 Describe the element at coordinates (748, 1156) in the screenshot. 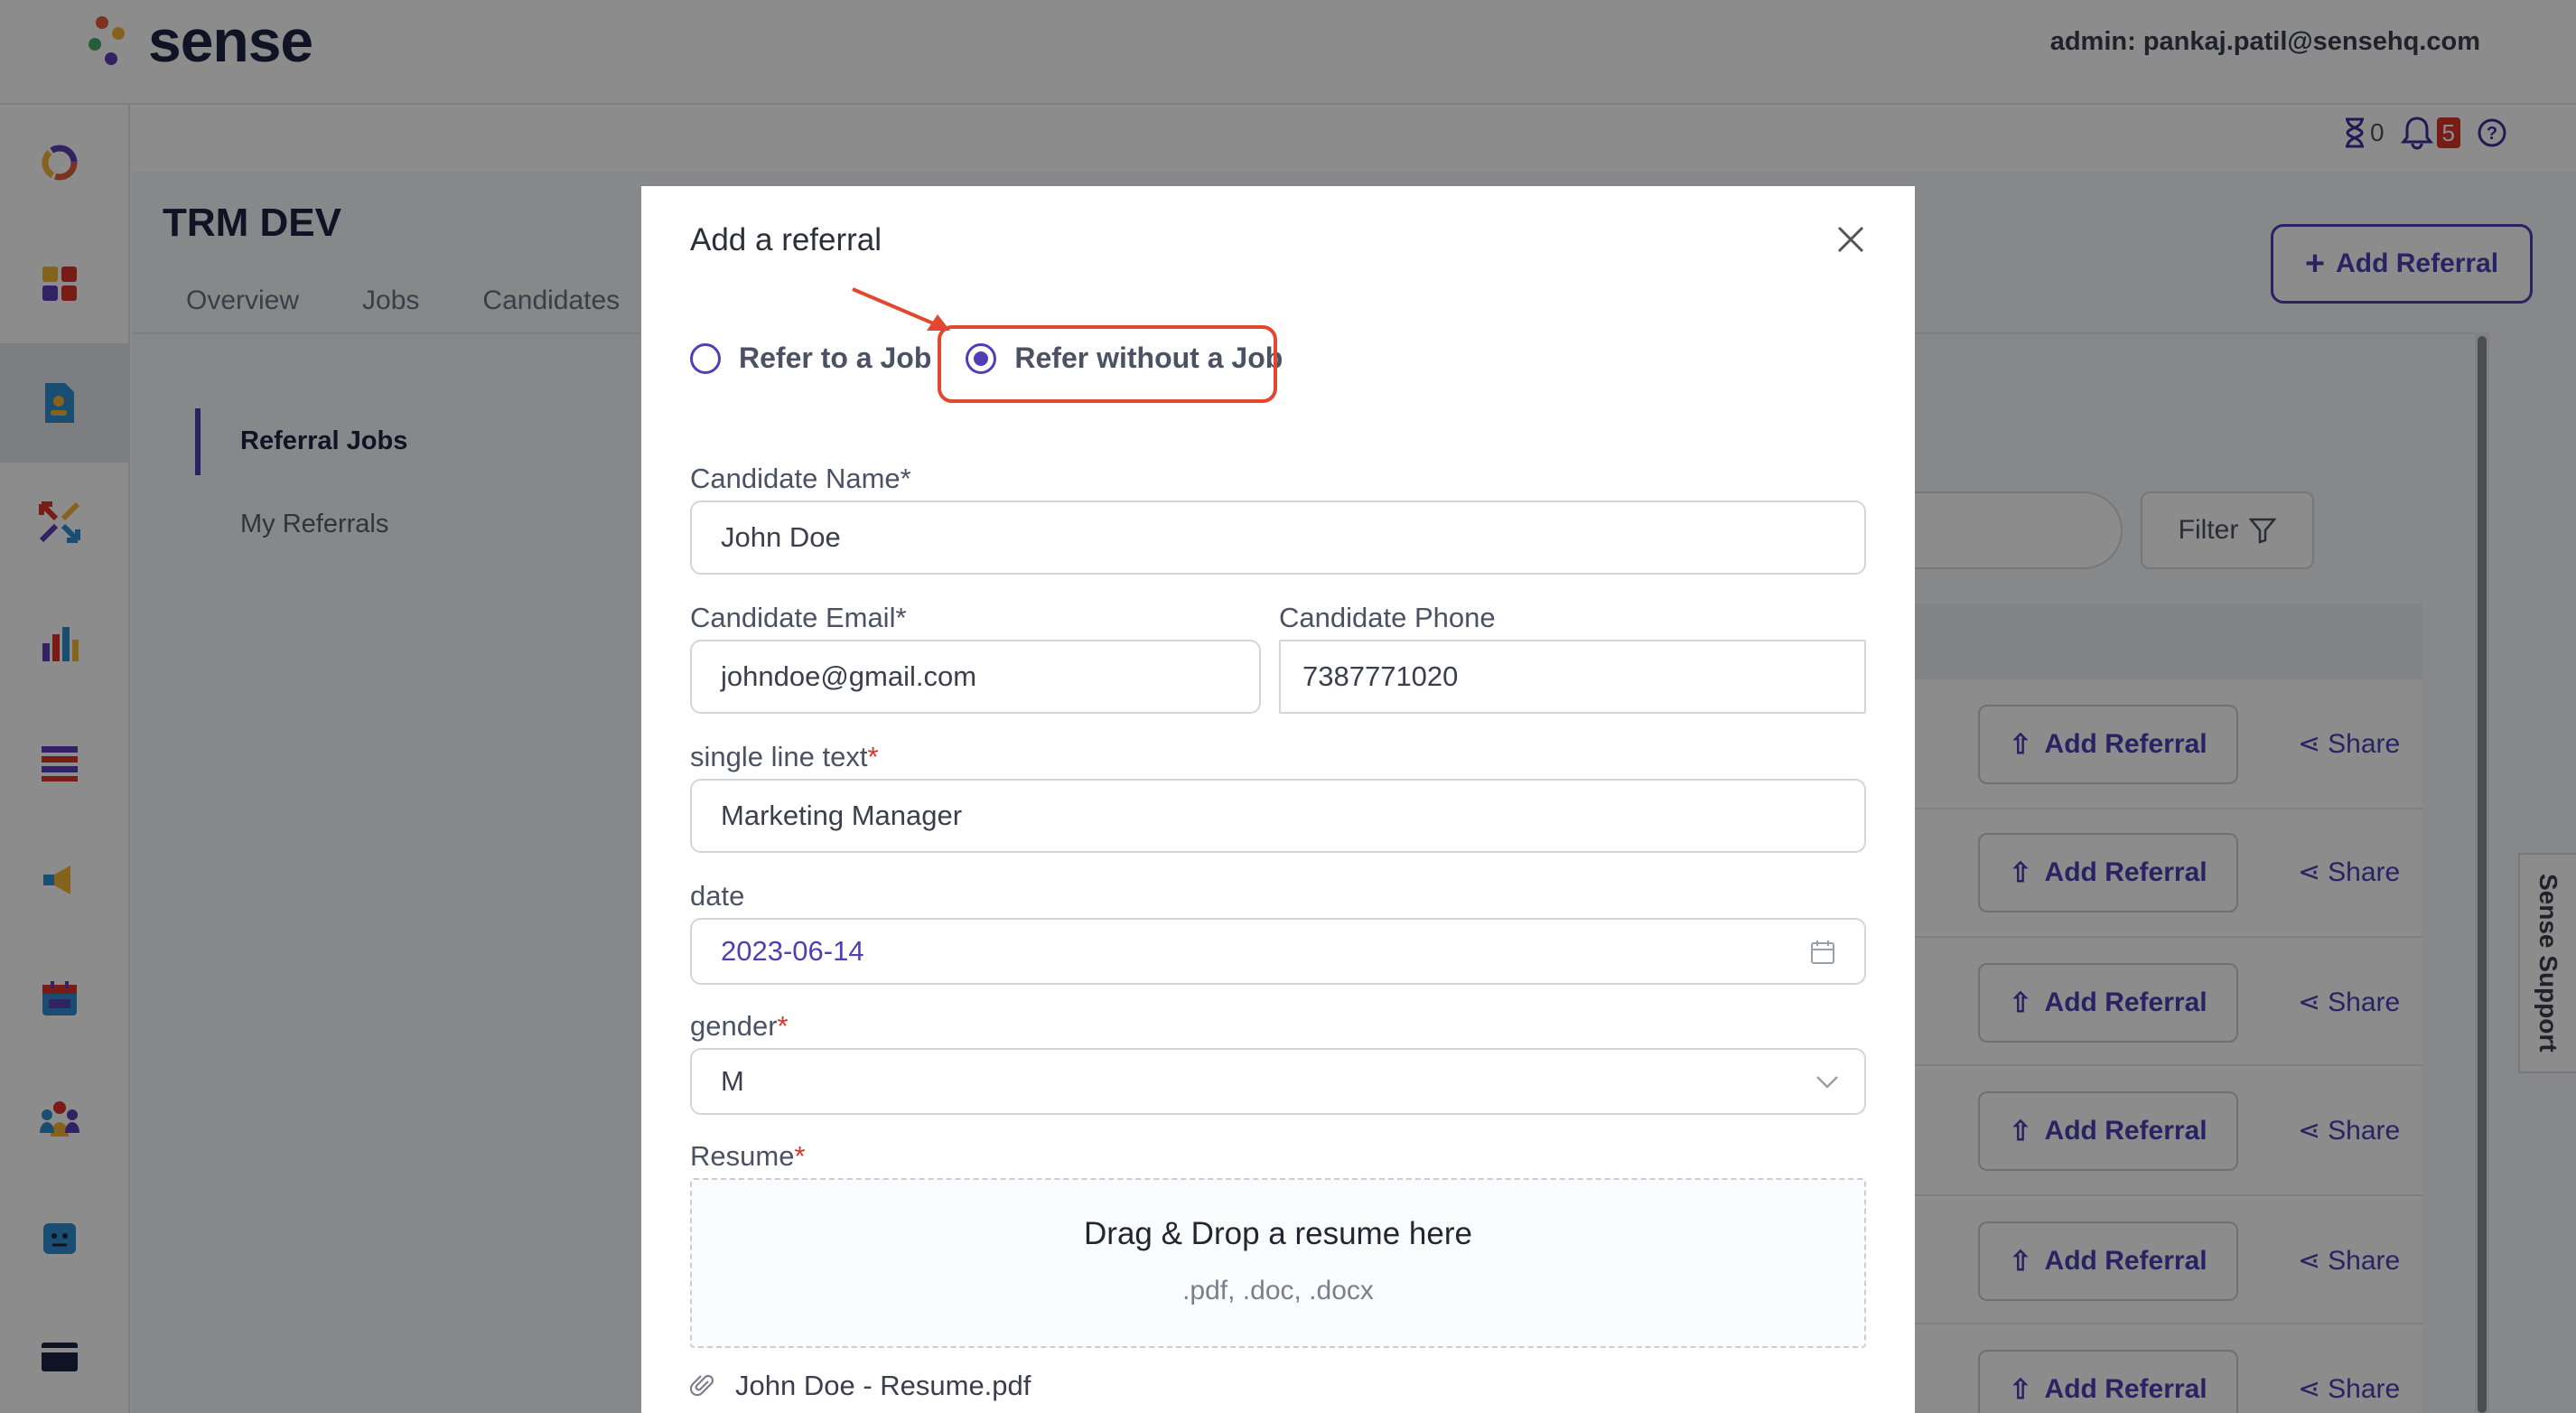

I see `resume-label: Resume*` at that location.